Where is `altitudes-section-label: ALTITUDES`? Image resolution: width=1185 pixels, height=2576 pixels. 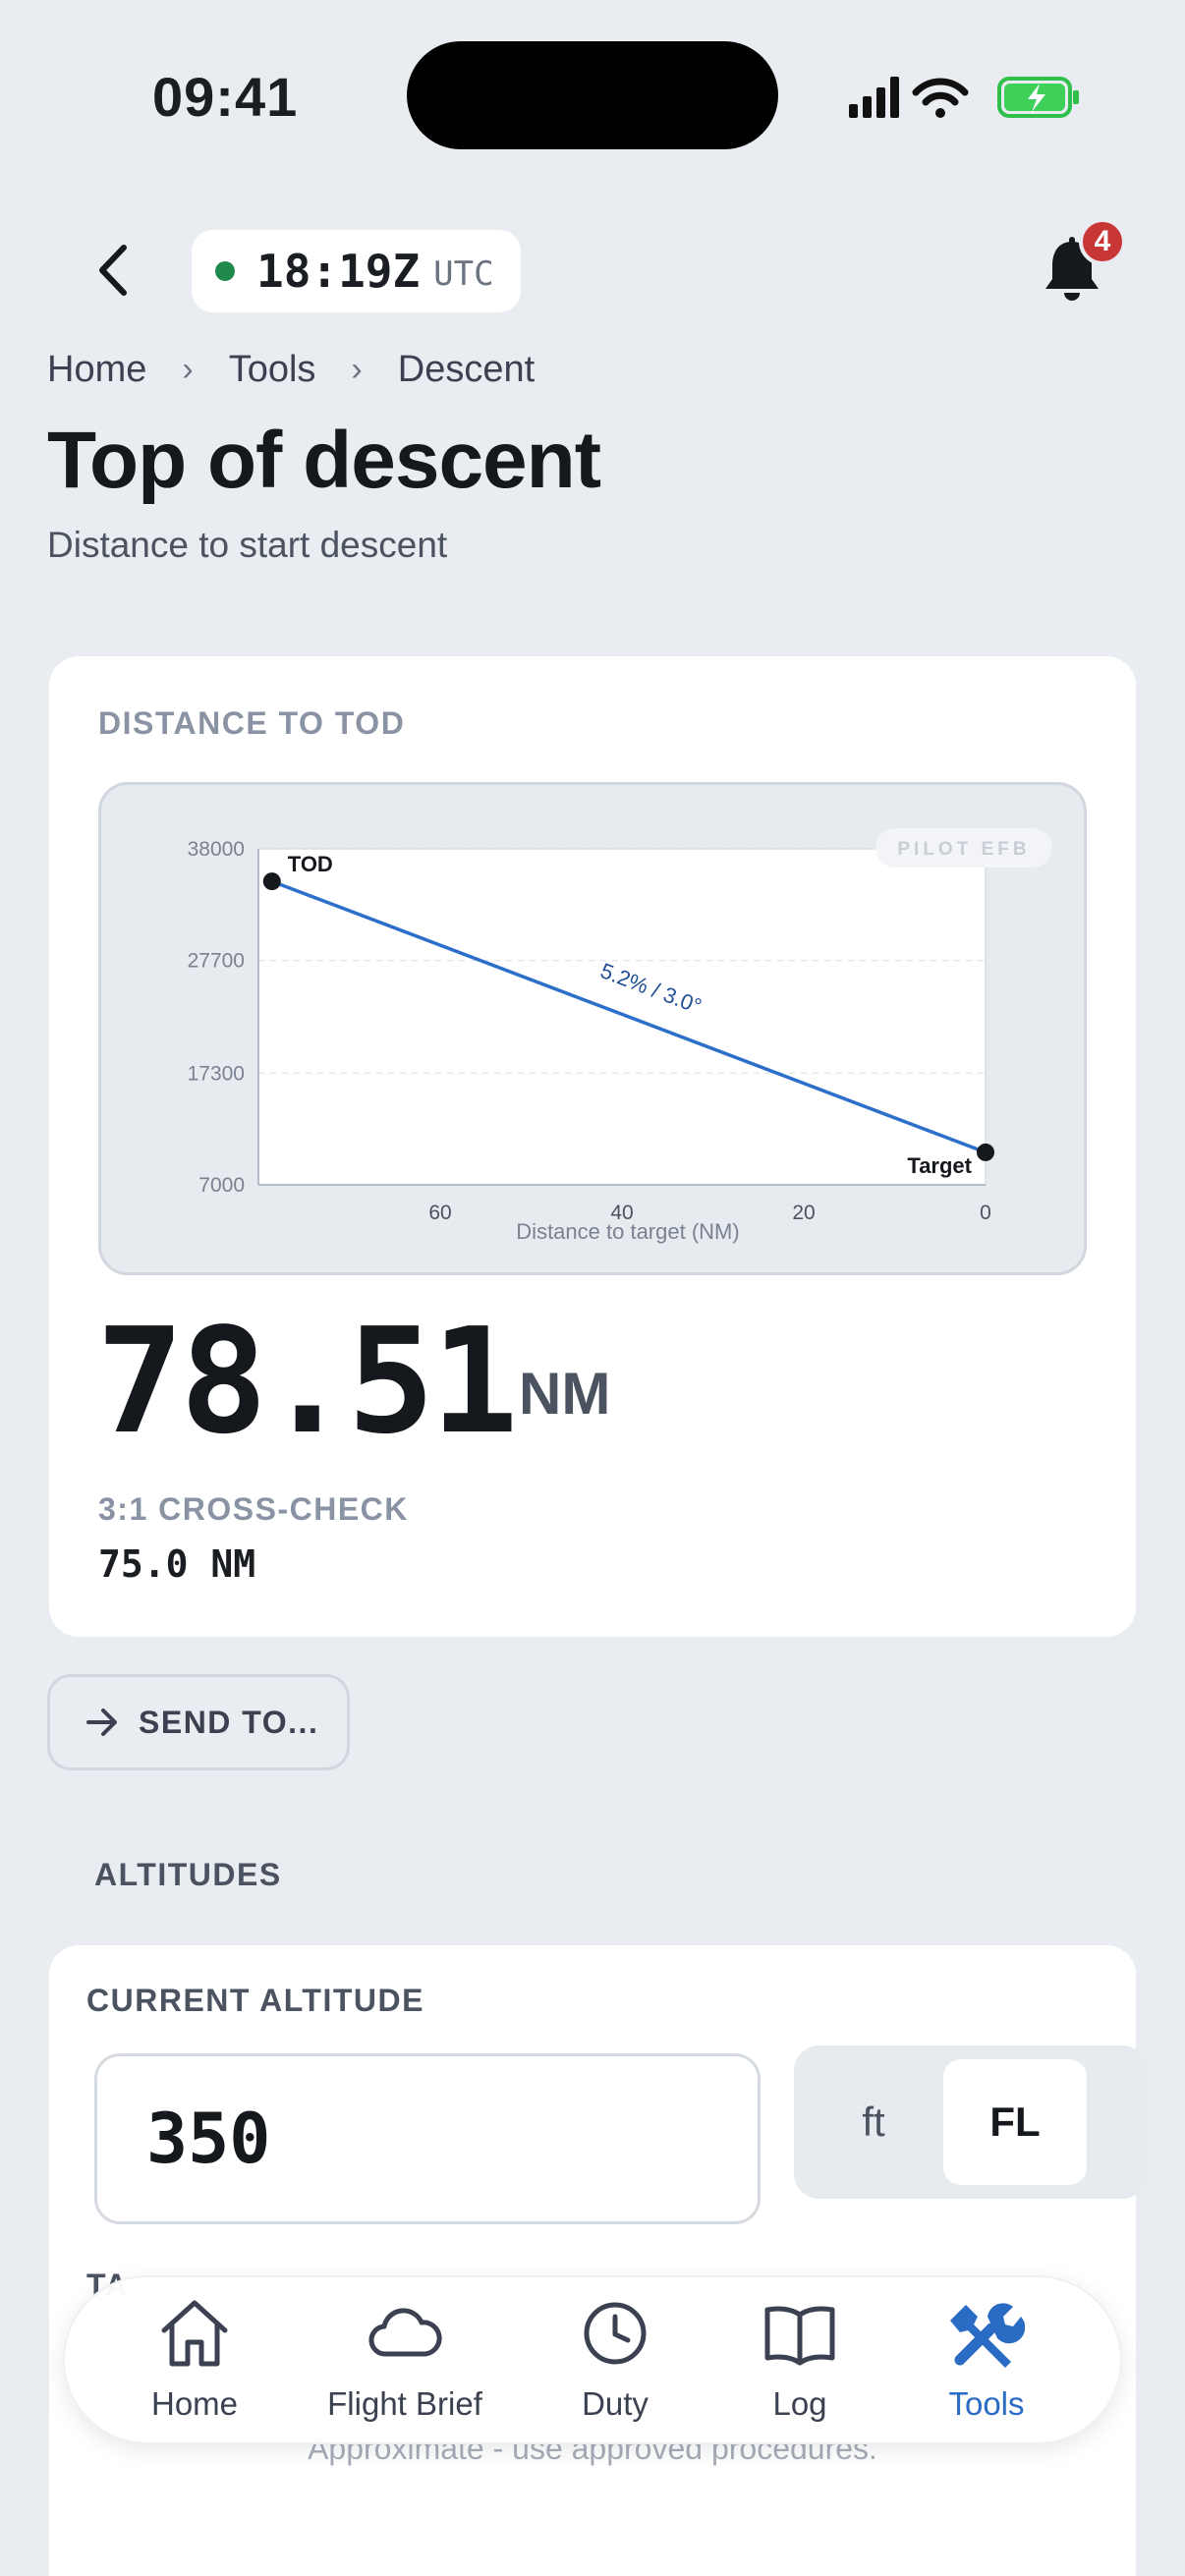 altitudes-section-label: ALTITUDES is located at coordinates (188, 1874).